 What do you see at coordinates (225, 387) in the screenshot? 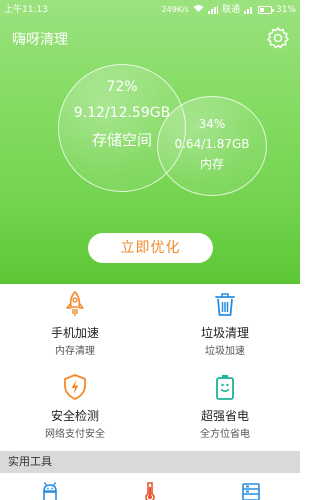
I see `battery-icon` at bounding box center [225, 387].